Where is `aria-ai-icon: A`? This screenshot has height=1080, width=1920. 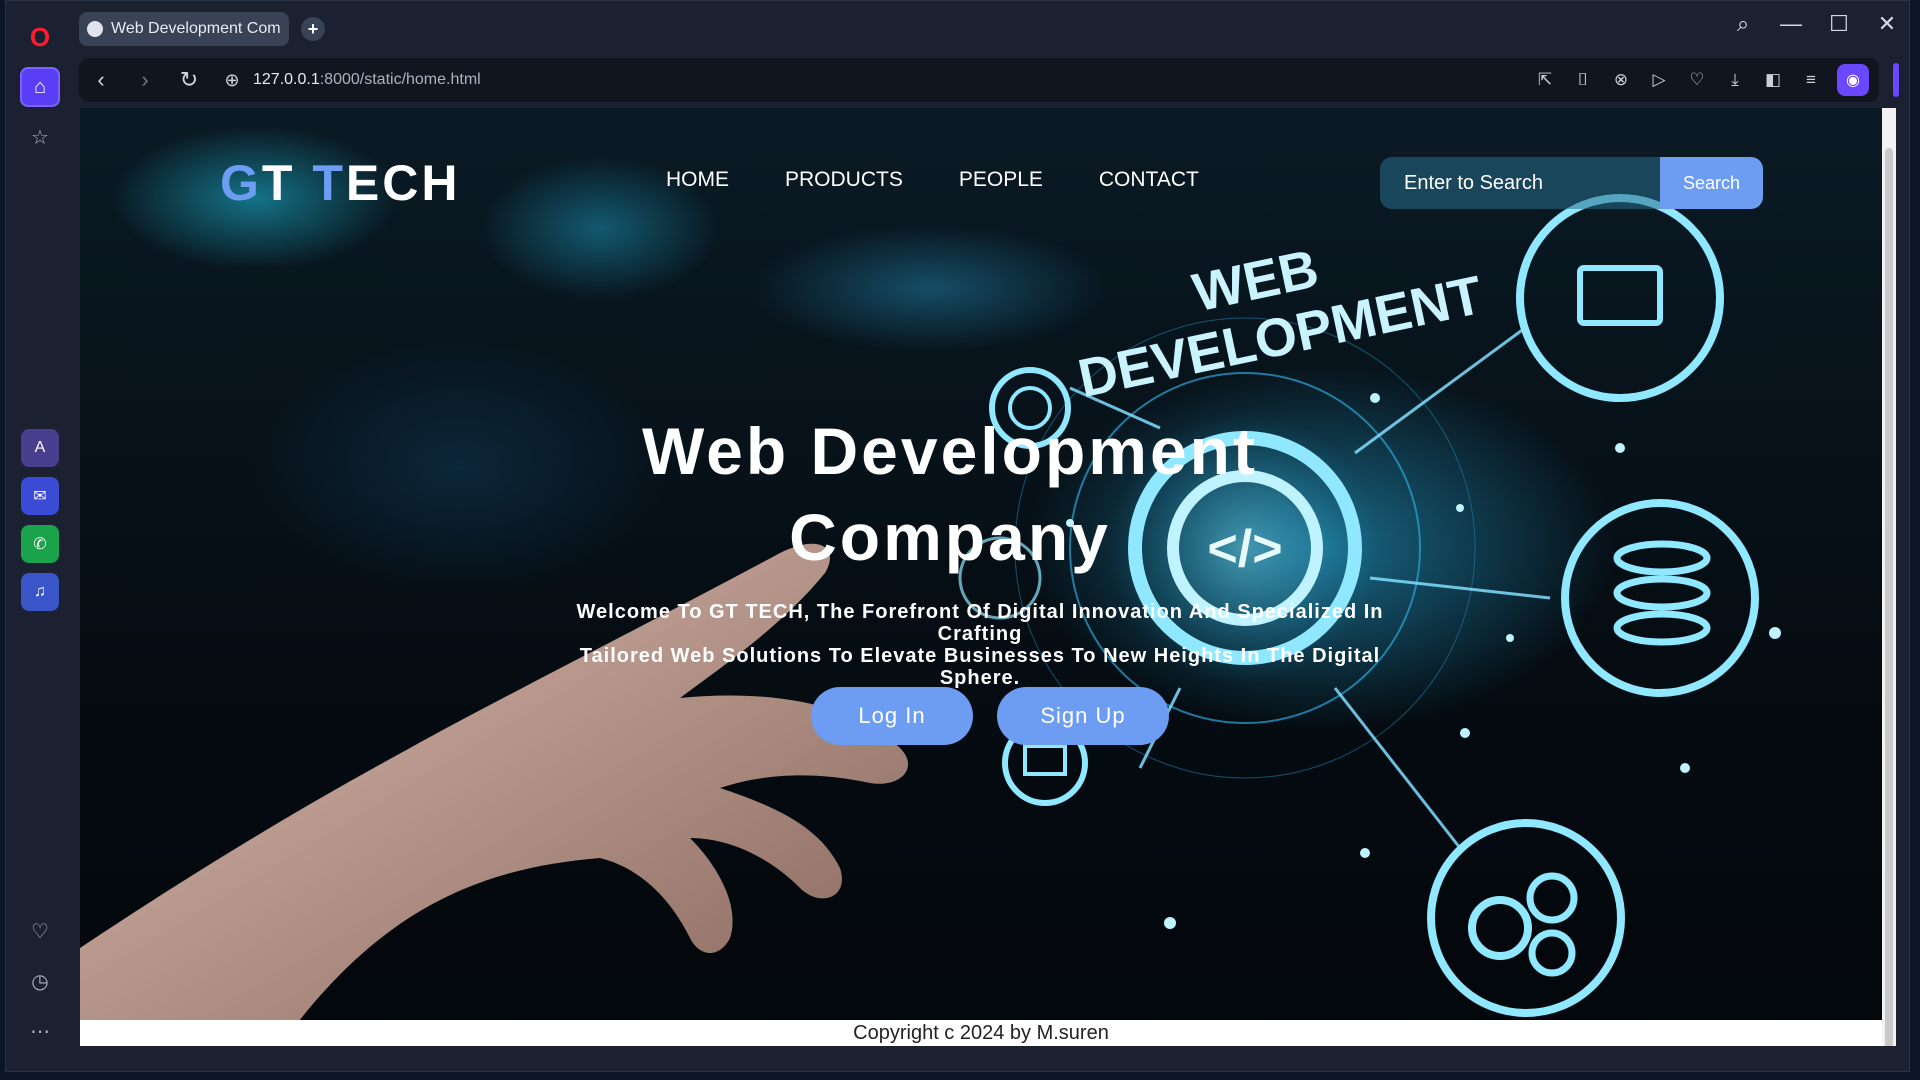
aria-ai-icon: A is located at coordinates (40, 448).